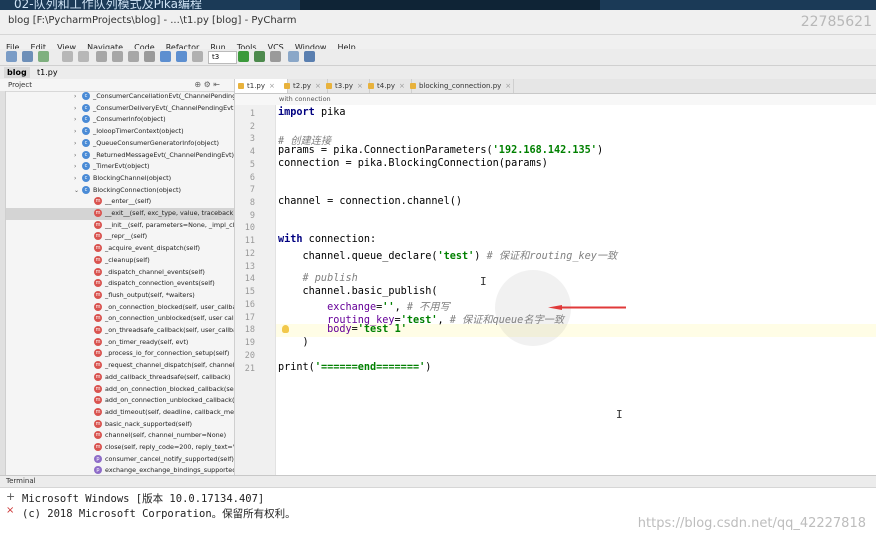  What do you see at coordinates (120, 132) in the screenshot?
I see `tree-item: › c _IoloopTimerContext(object)` at bounding box center [120, 132].